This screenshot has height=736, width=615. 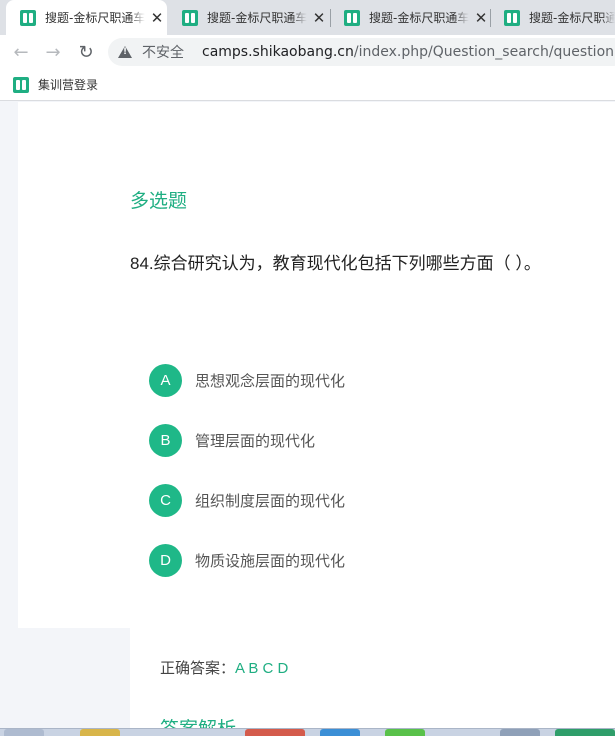 What do you see at coordinates (165, 560) in the screenshot?
I see `option-letter: D` at bounding box center [165, 560].